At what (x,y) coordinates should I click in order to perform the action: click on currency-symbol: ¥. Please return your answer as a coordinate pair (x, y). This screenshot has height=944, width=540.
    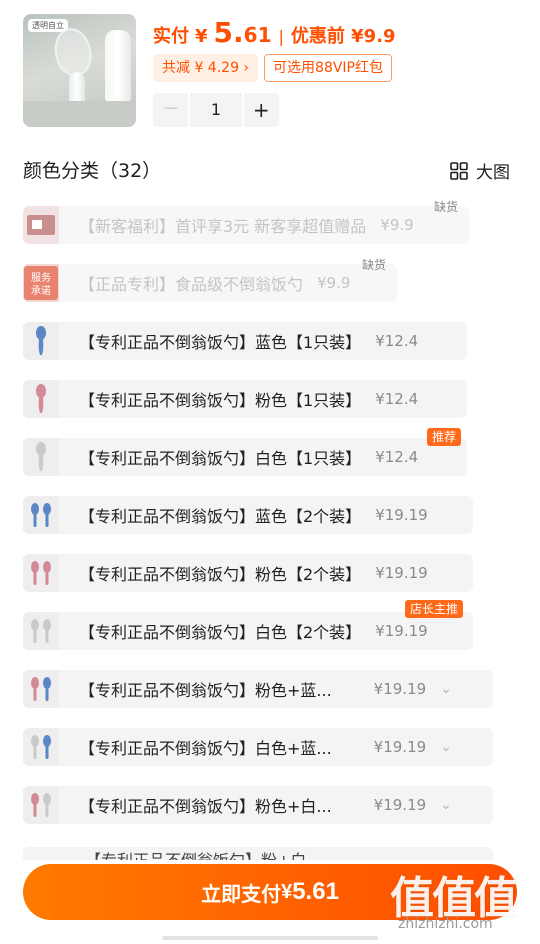
    Looking at the image, I should click on (201, 36).